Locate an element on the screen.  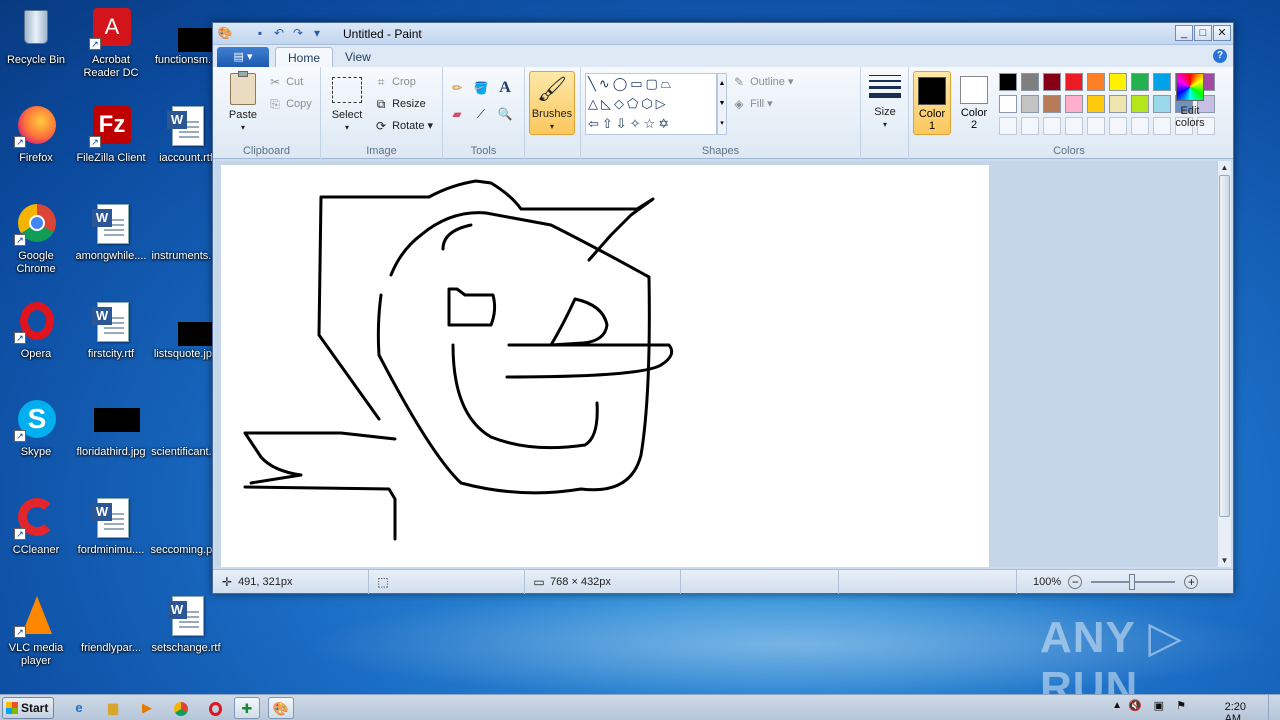
zoom-slider-thumb is located at coordinates (1132, 582).